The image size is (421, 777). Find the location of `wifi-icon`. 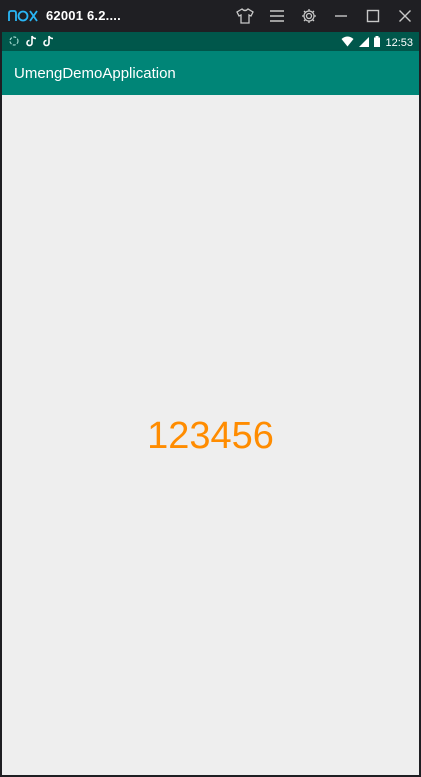

wifi-icon is located at coordinates (347, 43).